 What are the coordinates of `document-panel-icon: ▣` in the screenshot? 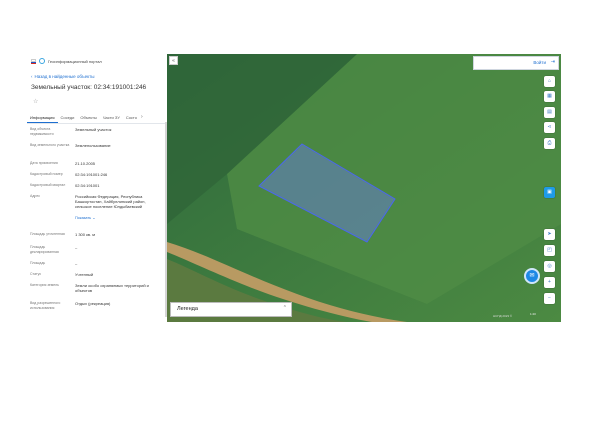 It's located at (549, 192).